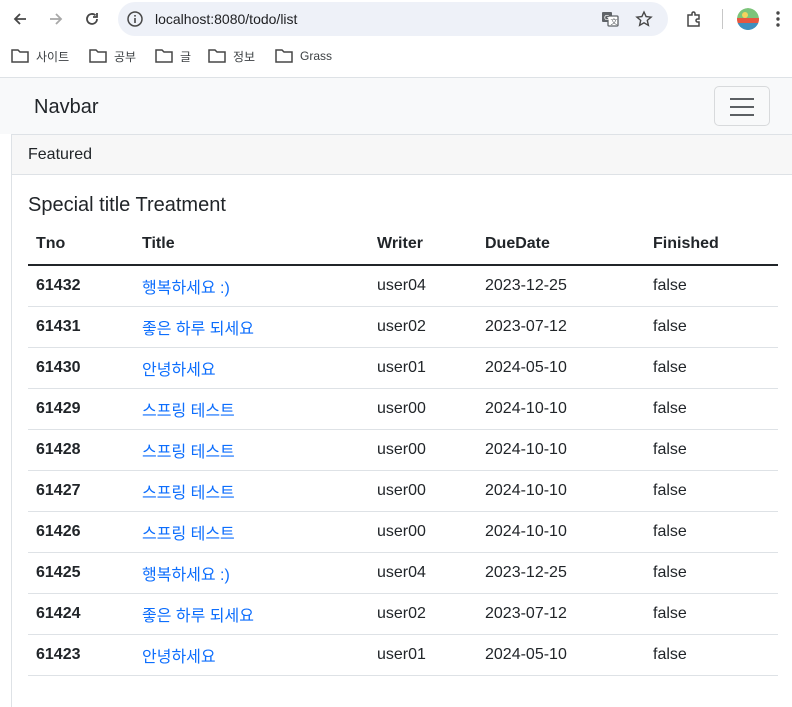  What do you see at coordinates (748, 19) in the screenshot?
I see `profile-avatar` at bounding box center [748, 19].